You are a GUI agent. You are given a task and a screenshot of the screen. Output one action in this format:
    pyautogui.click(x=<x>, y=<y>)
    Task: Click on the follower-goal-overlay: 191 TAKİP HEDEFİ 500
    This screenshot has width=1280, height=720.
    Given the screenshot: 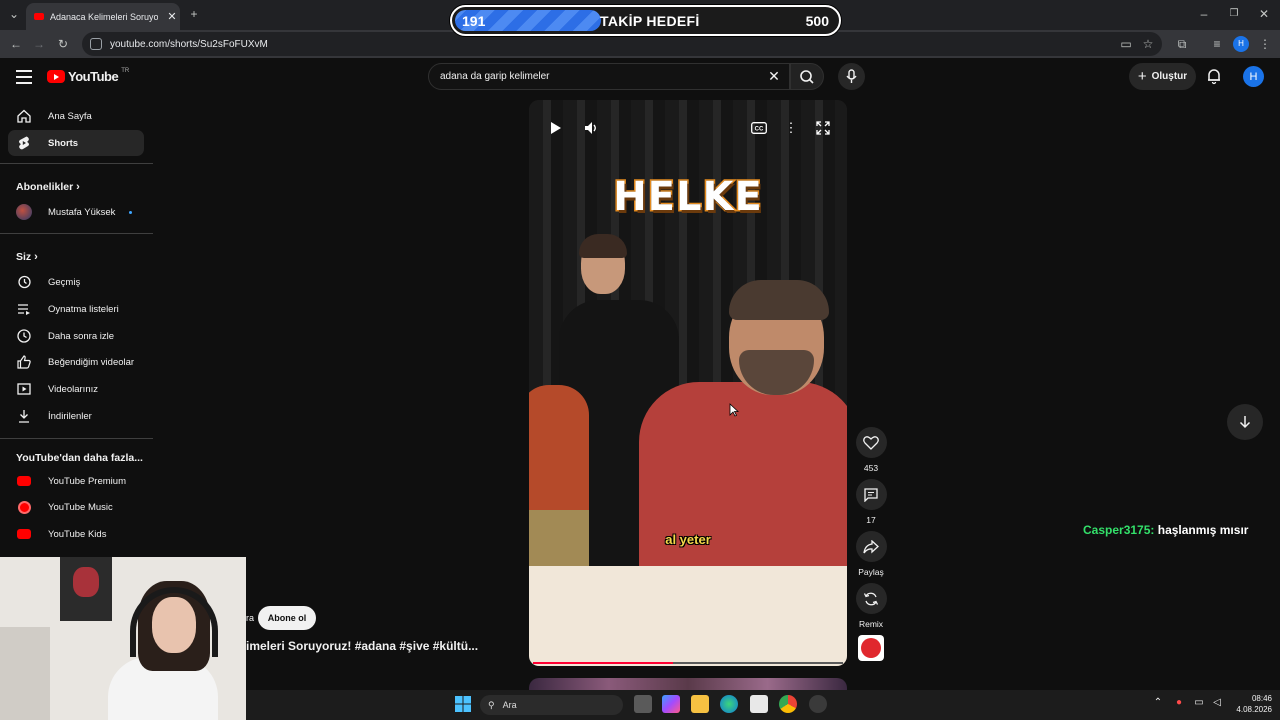 What is the action you would take?
    pyautogui.click(x=645, y=20)
    